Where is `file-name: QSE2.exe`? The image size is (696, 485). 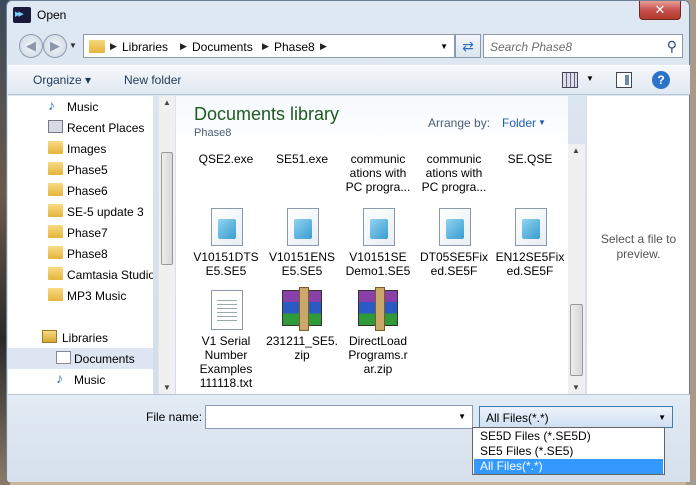 file-name: QSE2.exe is located at coordinates (226, 159).